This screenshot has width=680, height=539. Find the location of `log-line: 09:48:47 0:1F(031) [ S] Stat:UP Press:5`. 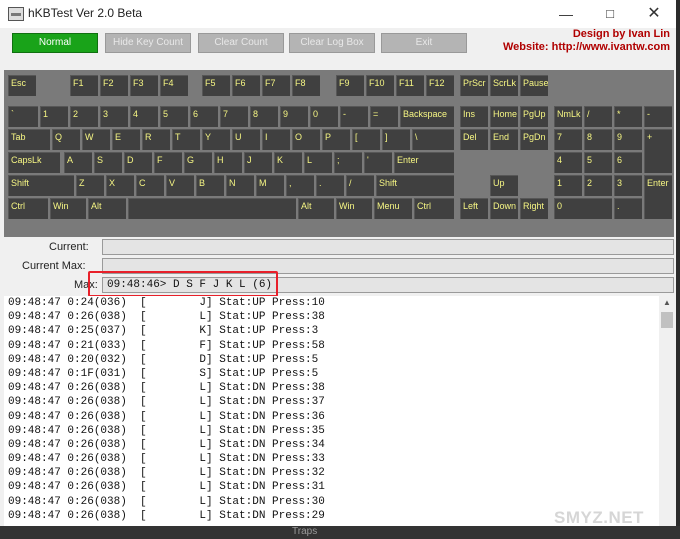

log-line: 09:48:47 0:1F(031) [ S] Stat:UP Press:5 is located at coordinates (163, 373).